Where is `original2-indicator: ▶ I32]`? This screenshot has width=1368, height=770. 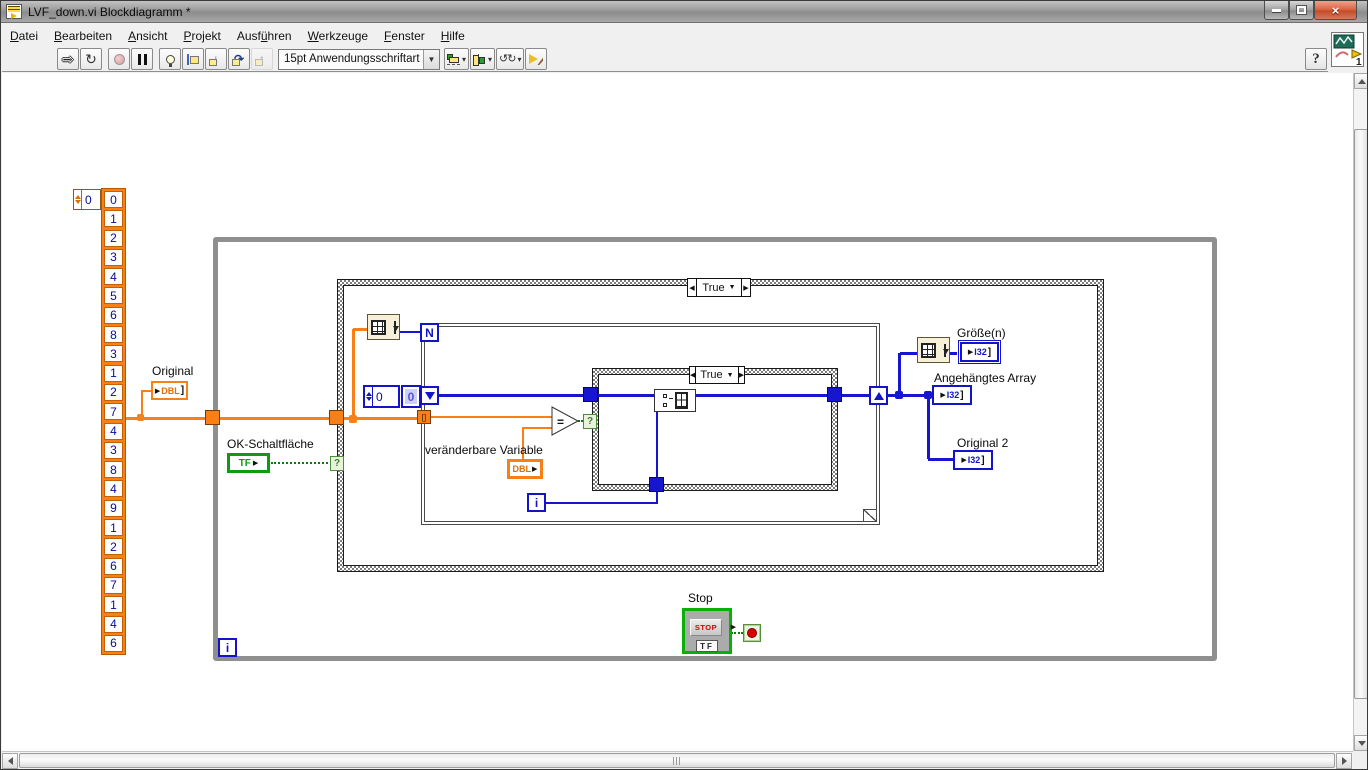 original2-indicator: ▶ I32] is located at coordinates (973, 460).